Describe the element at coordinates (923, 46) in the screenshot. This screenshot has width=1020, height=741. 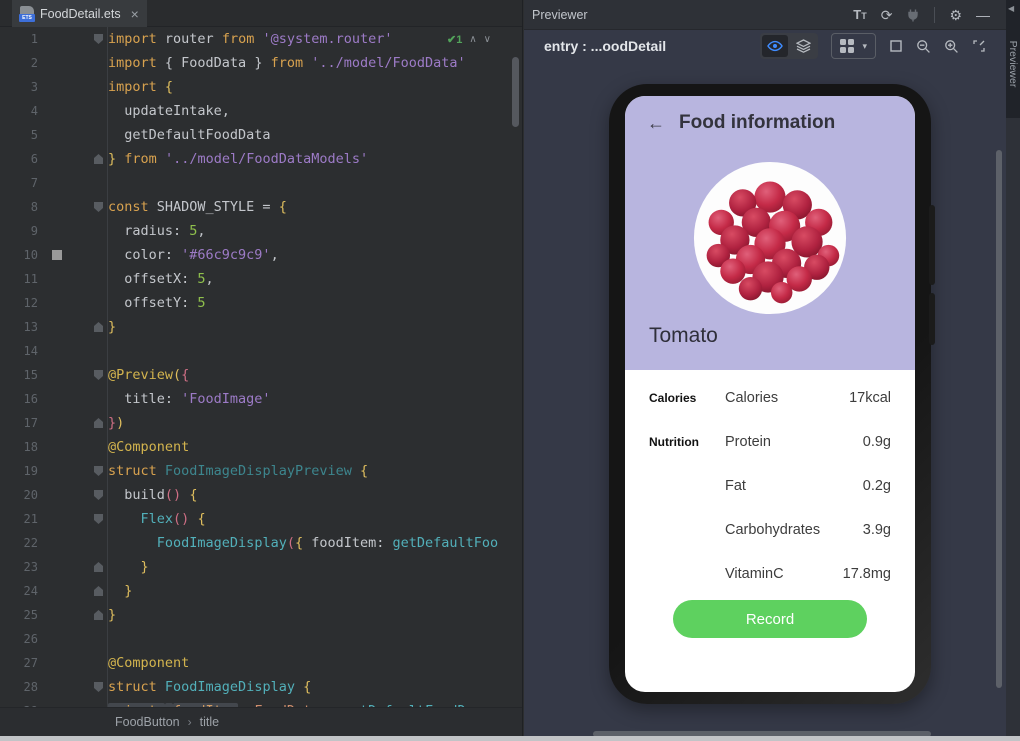
I see `zoom-out-icon` at that location.